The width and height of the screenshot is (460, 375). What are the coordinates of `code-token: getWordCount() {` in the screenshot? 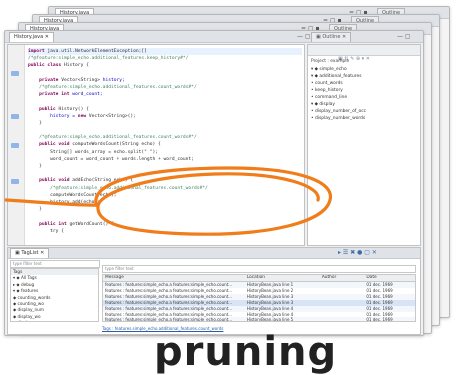 It's located at (91, 224).